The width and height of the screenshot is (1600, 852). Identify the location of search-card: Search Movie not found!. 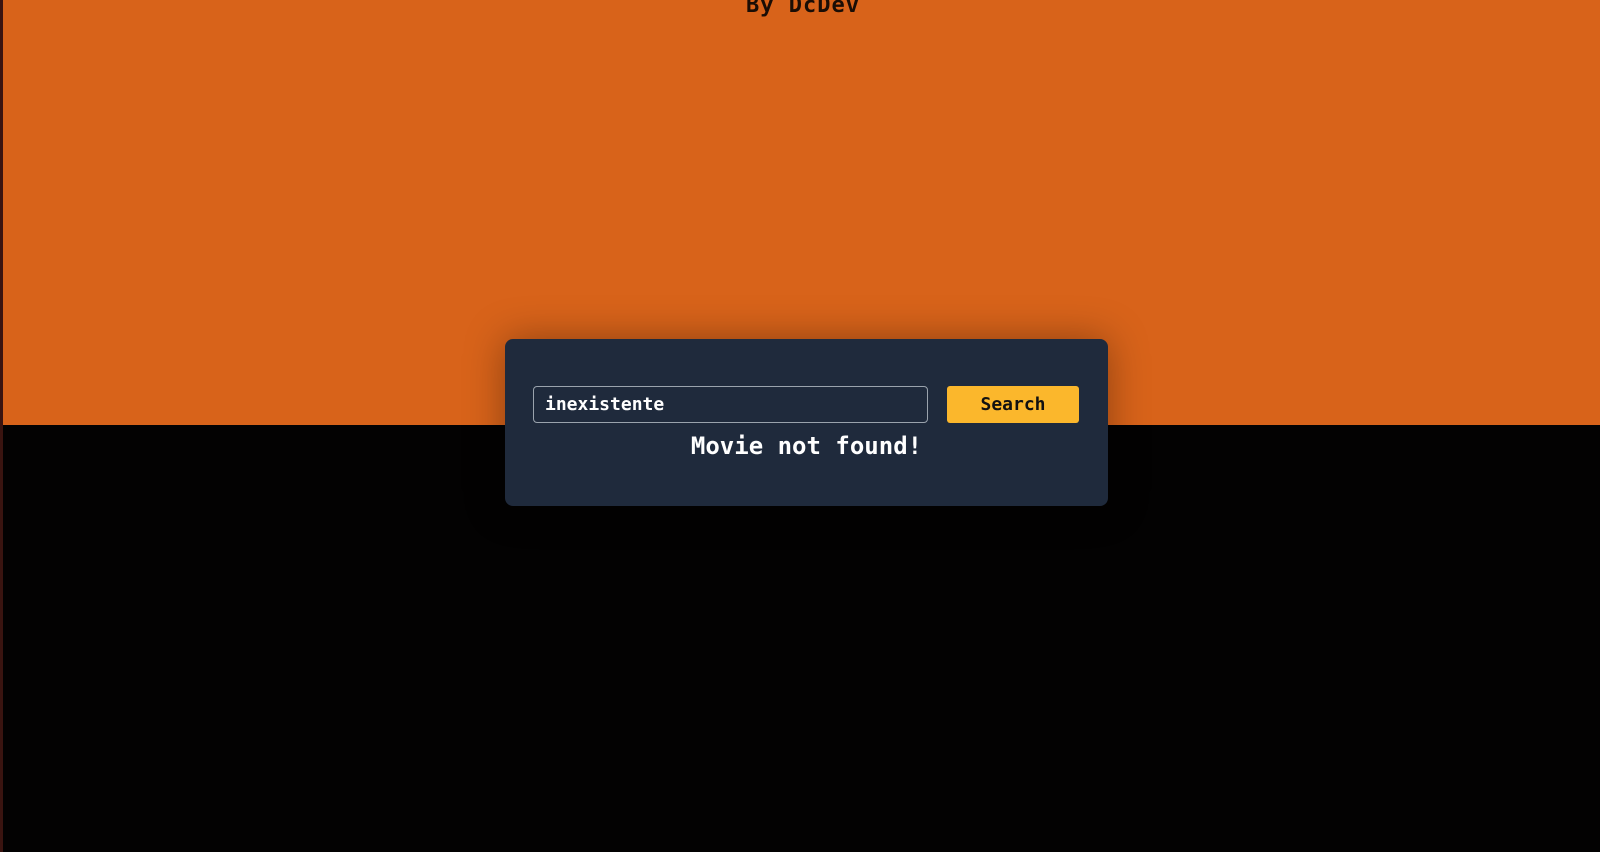
(806, 422).